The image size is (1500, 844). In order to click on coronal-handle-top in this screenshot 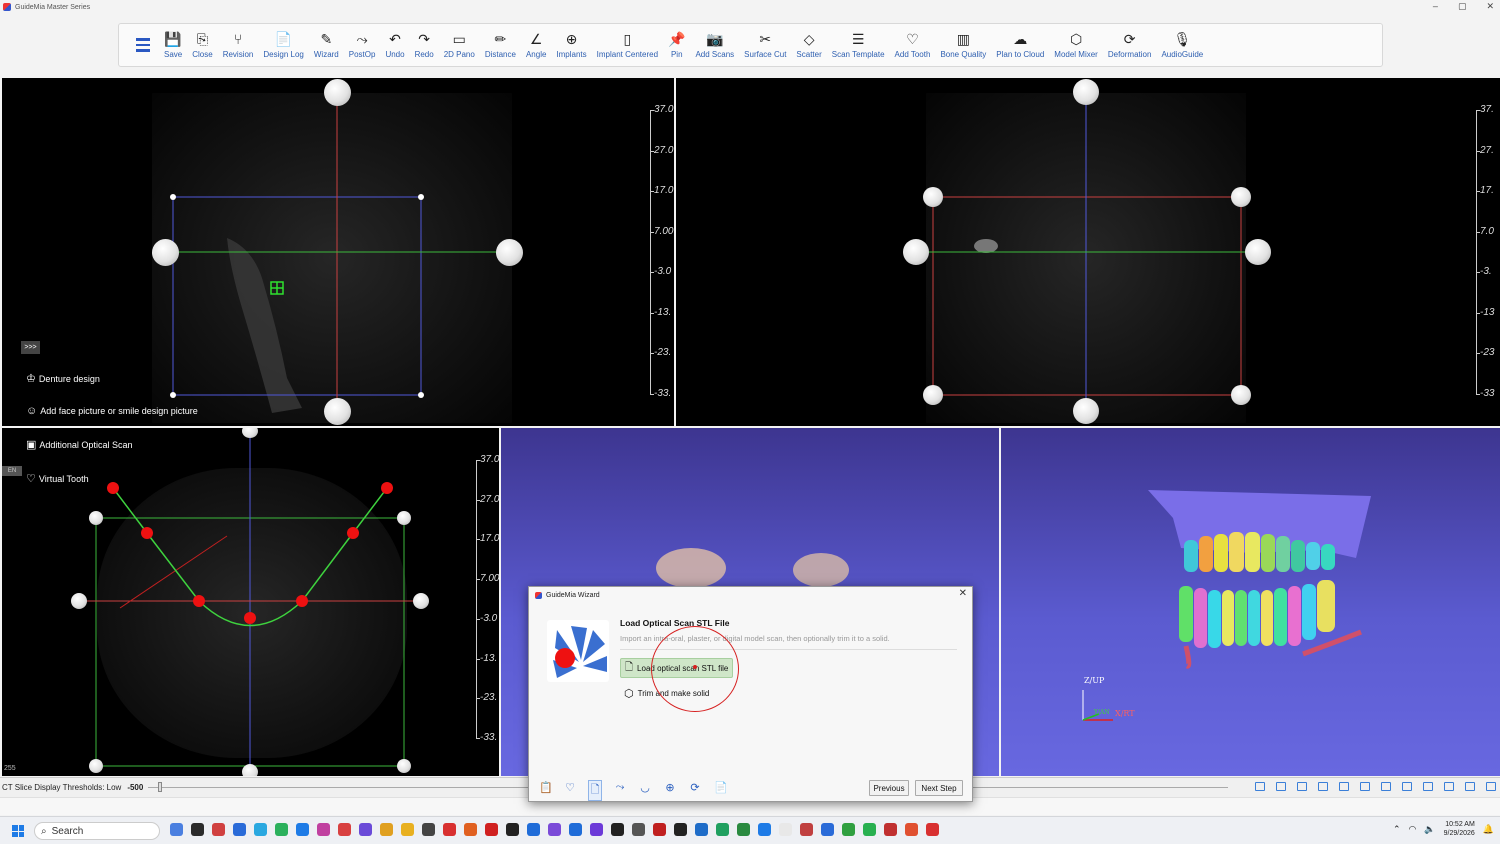, I will do `click(1086, 92)`.